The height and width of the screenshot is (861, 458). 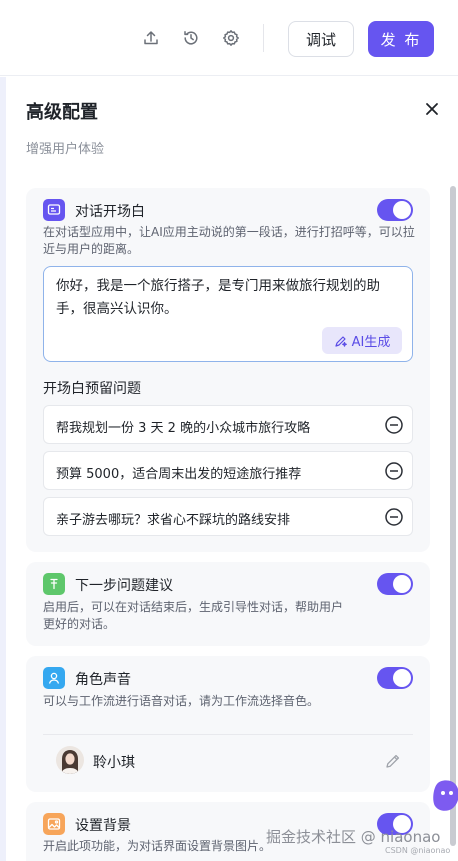 I want to click on preset-question-text: 亲子游去哪玩？求省心不踩坑的路线安排, so click(x=173, y=518).